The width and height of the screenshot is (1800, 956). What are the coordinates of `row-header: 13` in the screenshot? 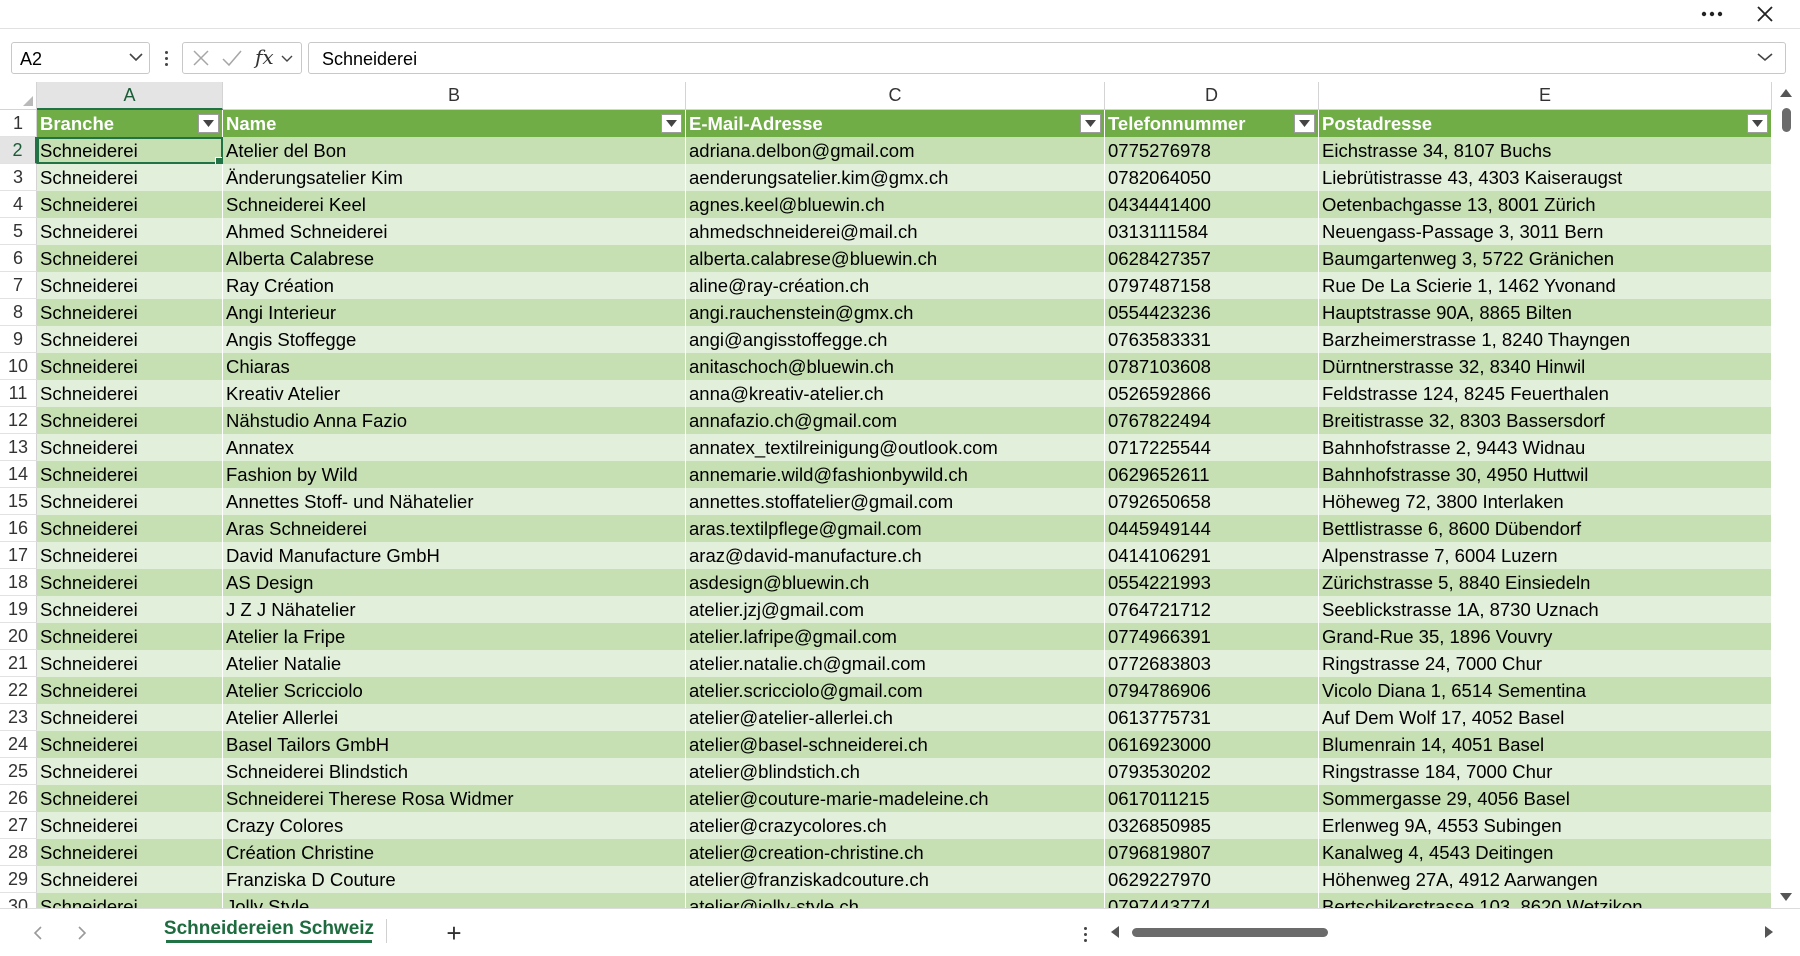 It's located at (18, 447).